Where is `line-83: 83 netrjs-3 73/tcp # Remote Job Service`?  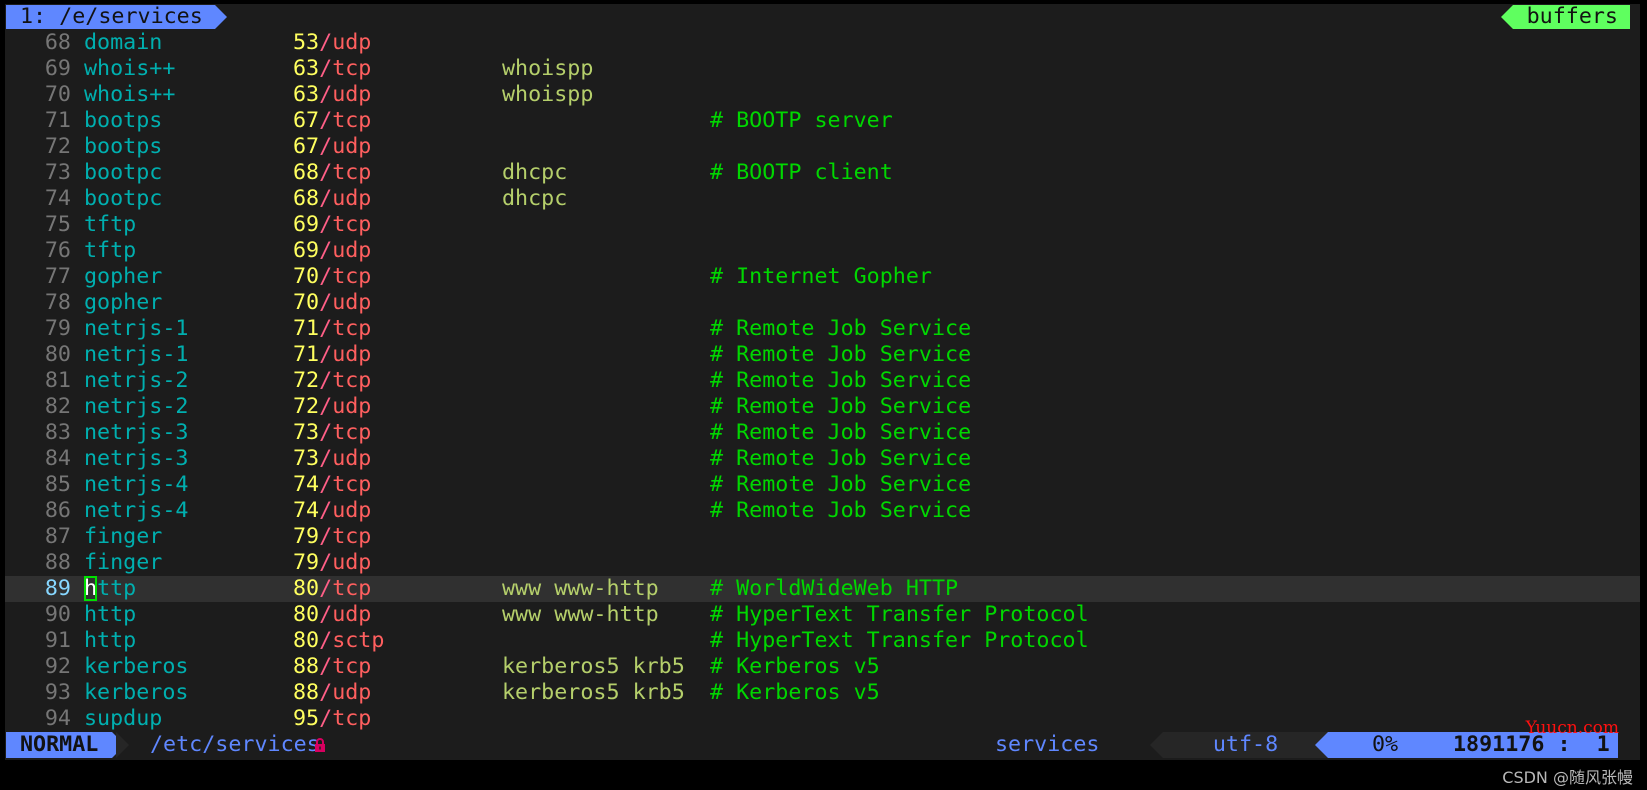
line-83: 83 netrjs-3 73/tcp # Remote Job Service is located at coordinates (822, 433).